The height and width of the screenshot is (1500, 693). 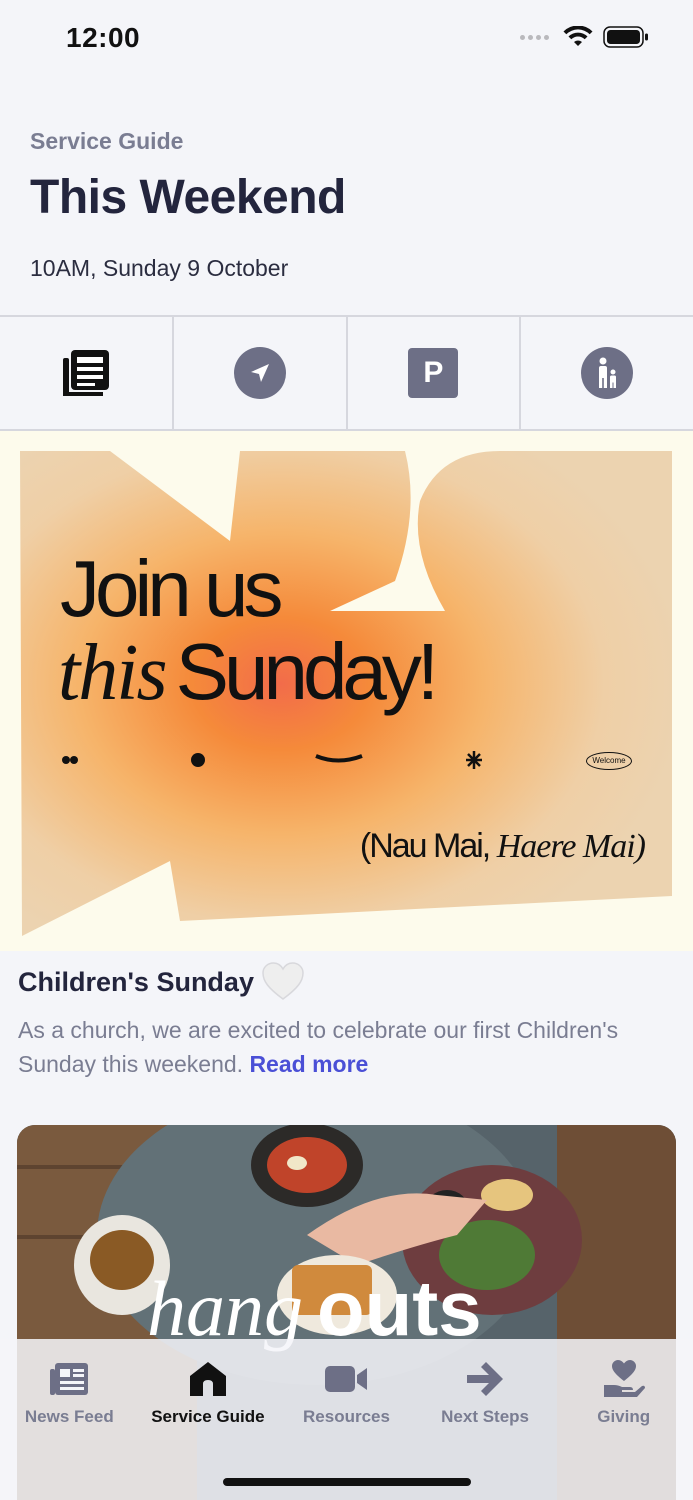 I want to click on quick-action-kids, so click(x=607, y=373).